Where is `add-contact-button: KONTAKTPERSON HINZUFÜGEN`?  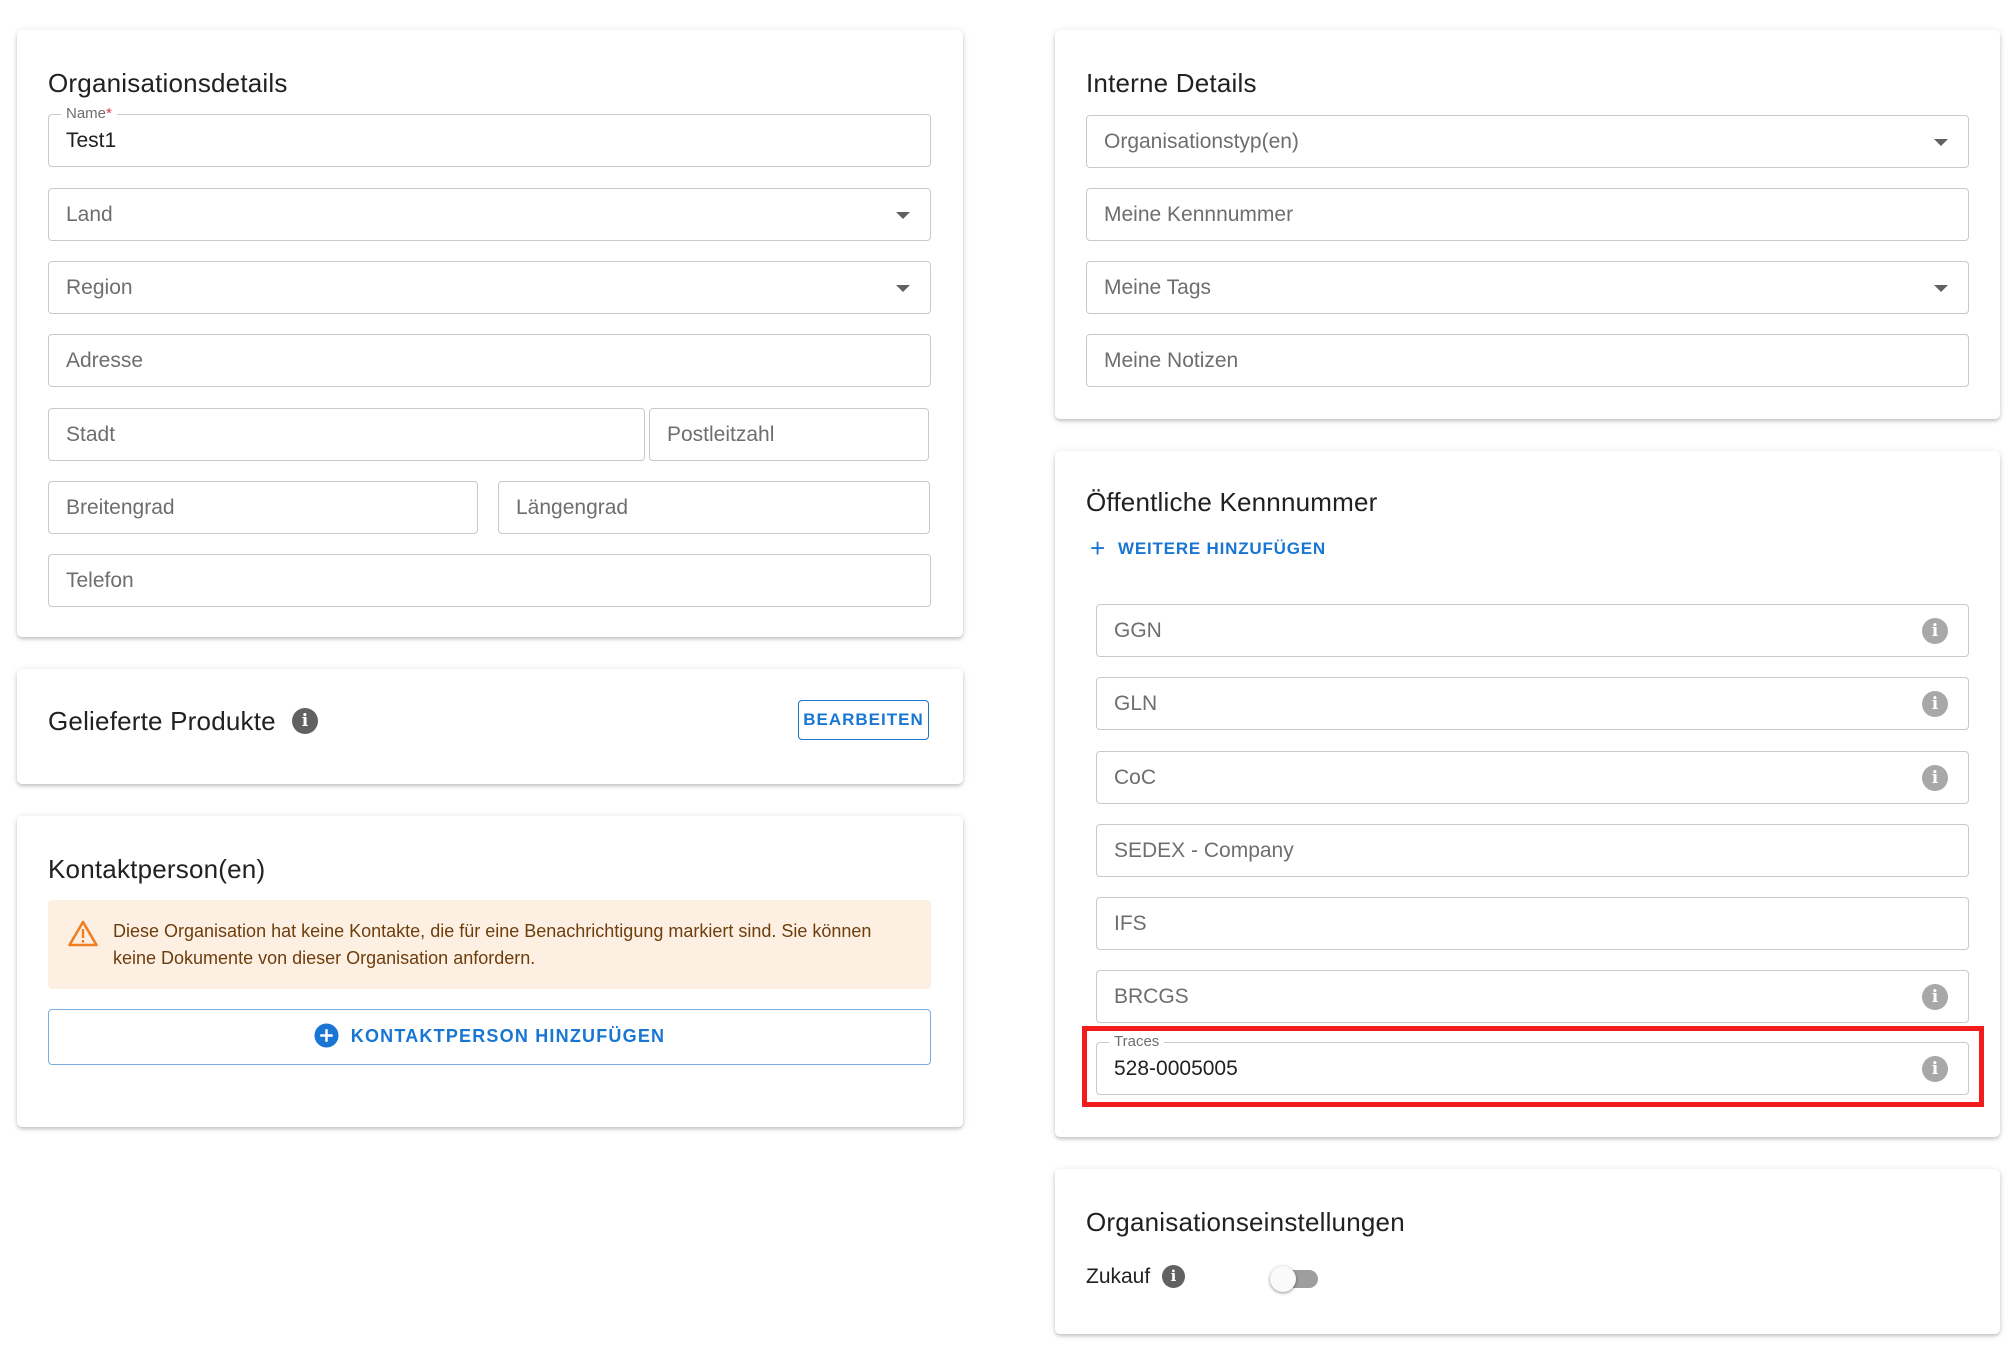
add-contact-button: KONTAKTPERSON HINZUFÜGEN is located at coordinates (489, 1037).